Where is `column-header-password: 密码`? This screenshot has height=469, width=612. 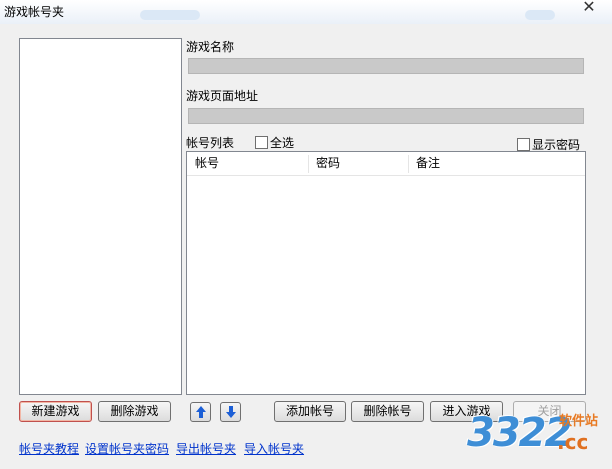 column-header-password: 密码 is located at coordinates (358, 163).